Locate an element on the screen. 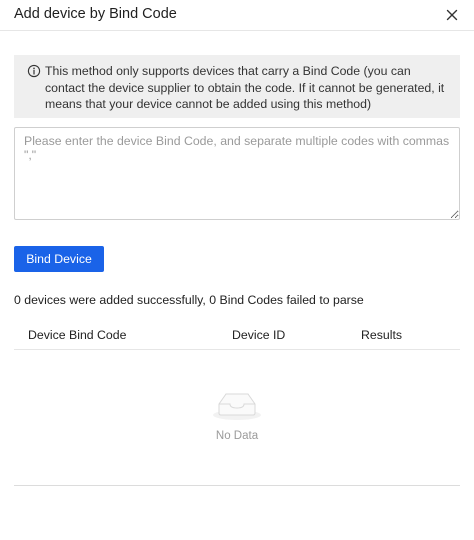 The height and width of the screenshot is (540, 474). close-icon is located at coordinates (452, 15).